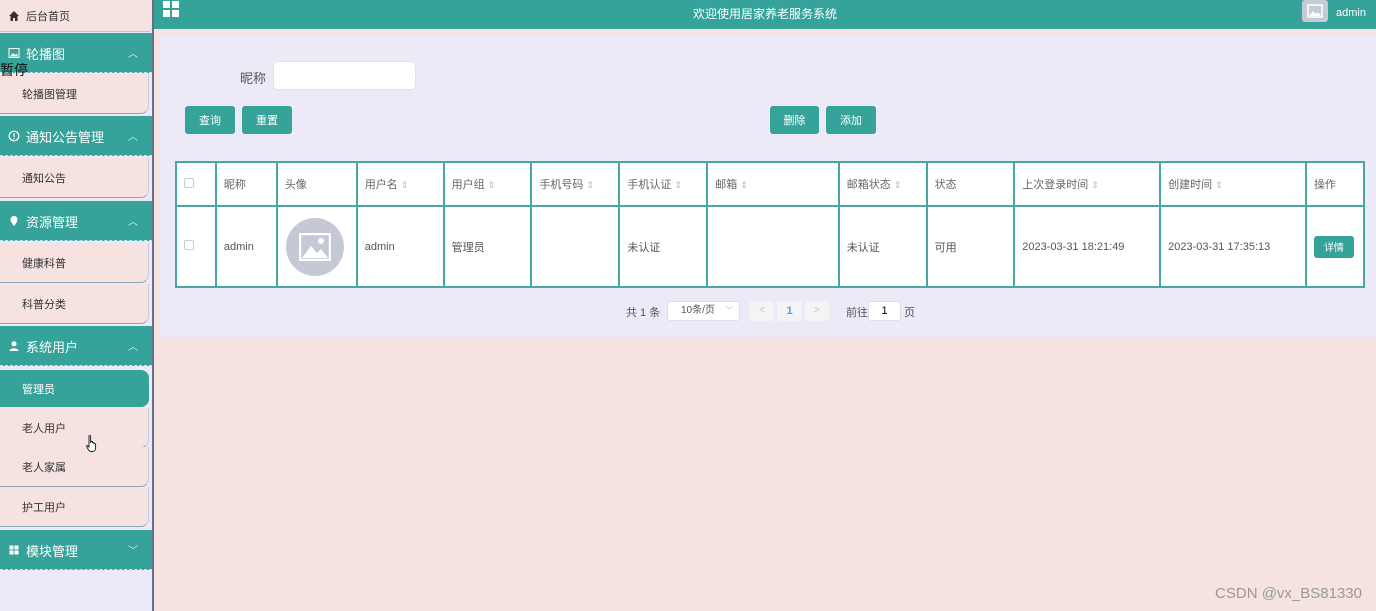  I want to click on column-header-avatar: 头像, so click(316, 184).